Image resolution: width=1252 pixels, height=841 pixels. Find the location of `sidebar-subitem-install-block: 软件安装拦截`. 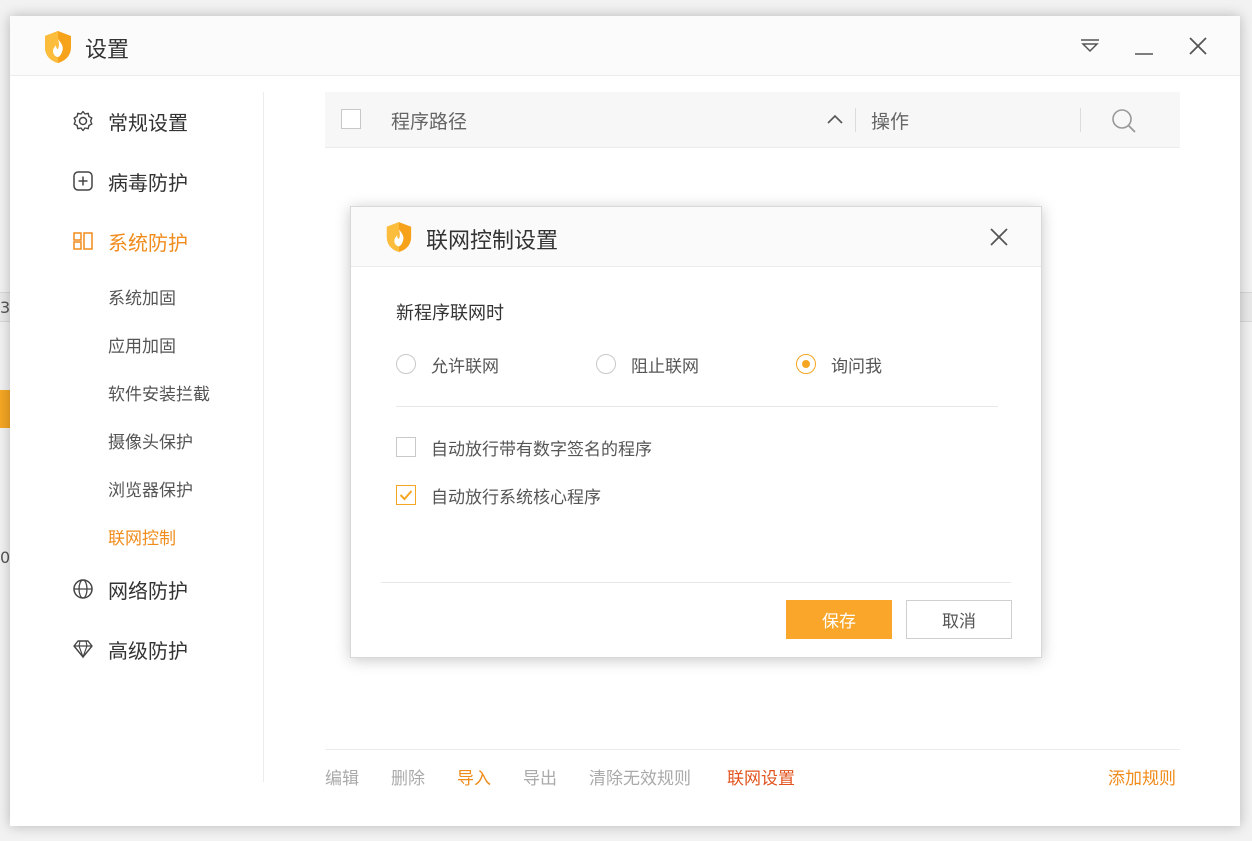

sidebar-subitem-install-block: 软件安装拦截 is located at coordinates (159, 392).